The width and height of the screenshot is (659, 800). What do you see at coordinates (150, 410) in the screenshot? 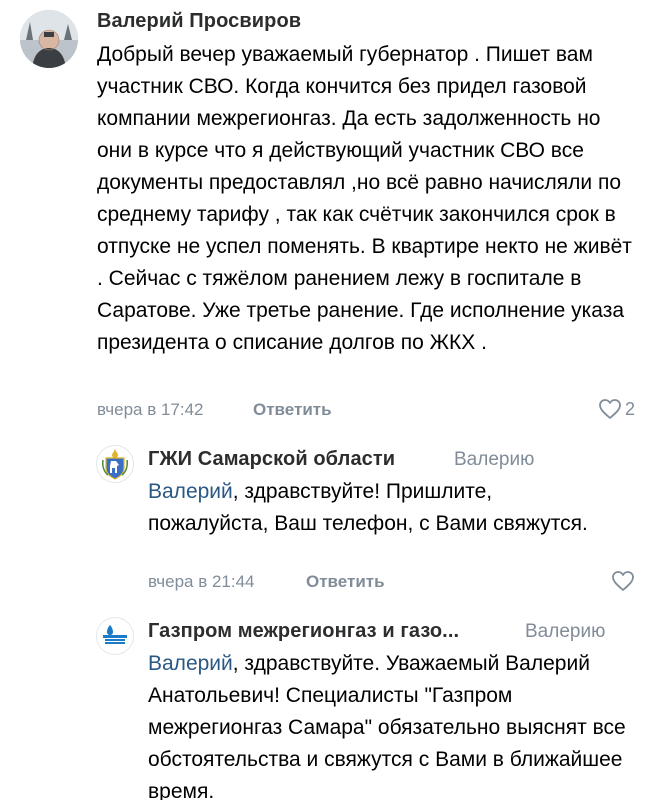
I see `comment-timestamp: вчера в 17:42` at bounding box center [150, 410].